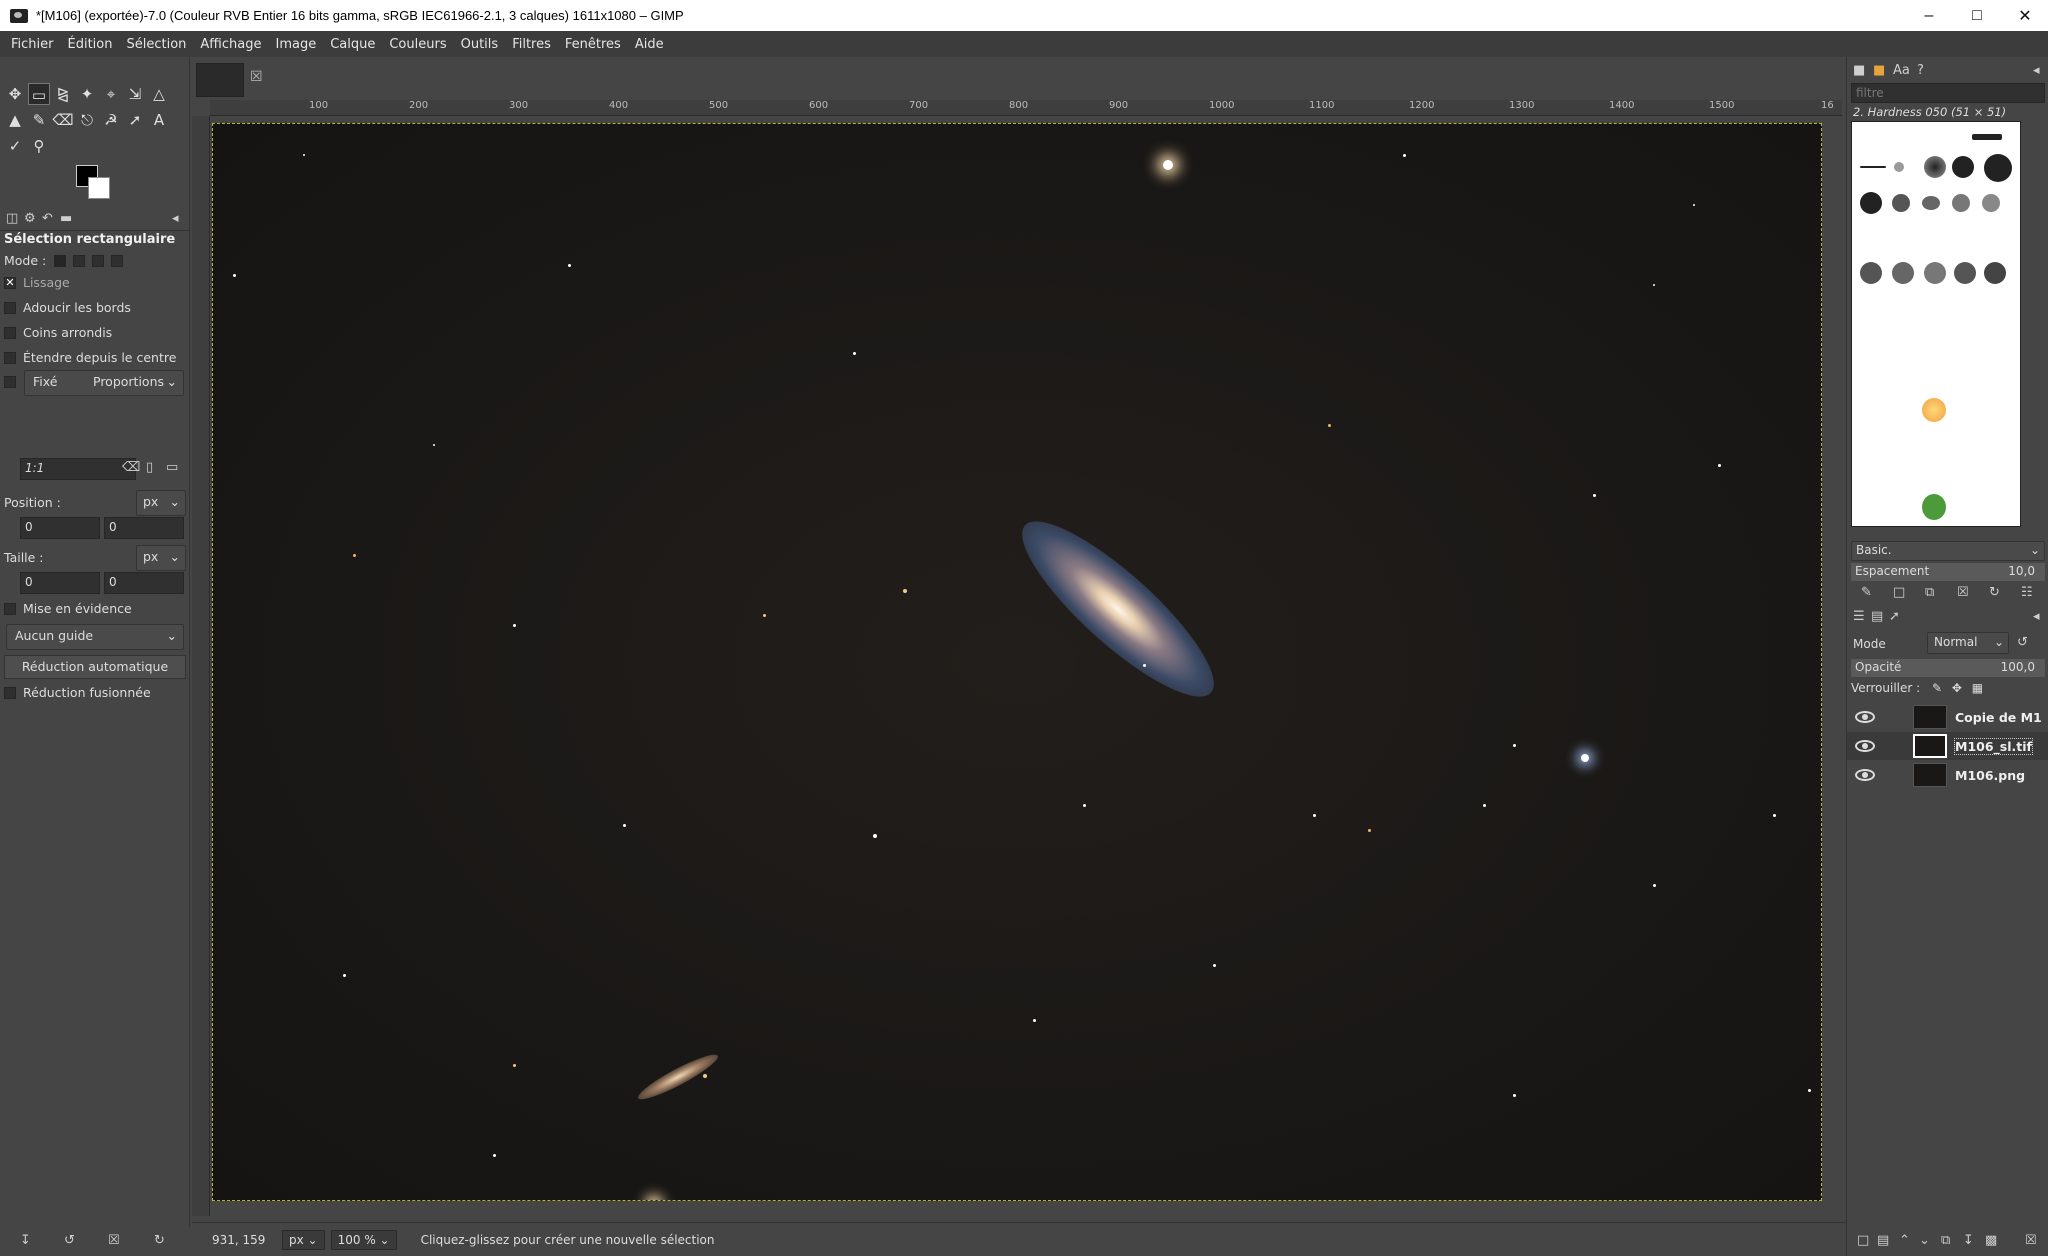  Describe the element at coordinates (149, 467) in the screenshot. I see `portrait-icon: ▯` at that location.